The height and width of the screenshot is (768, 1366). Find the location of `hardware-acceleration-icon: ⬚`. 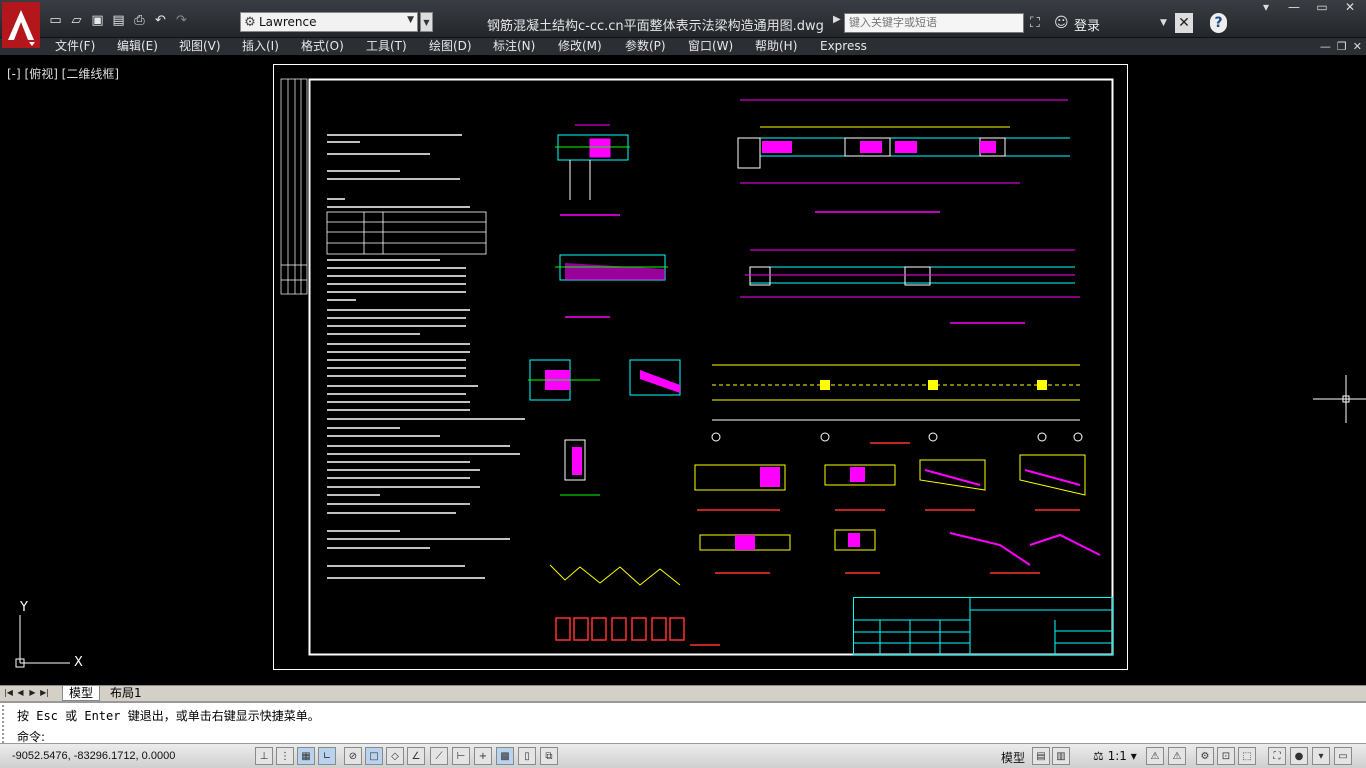

hardware-acceleration-icon: ⬚ is located at coordinates (1247, 756).